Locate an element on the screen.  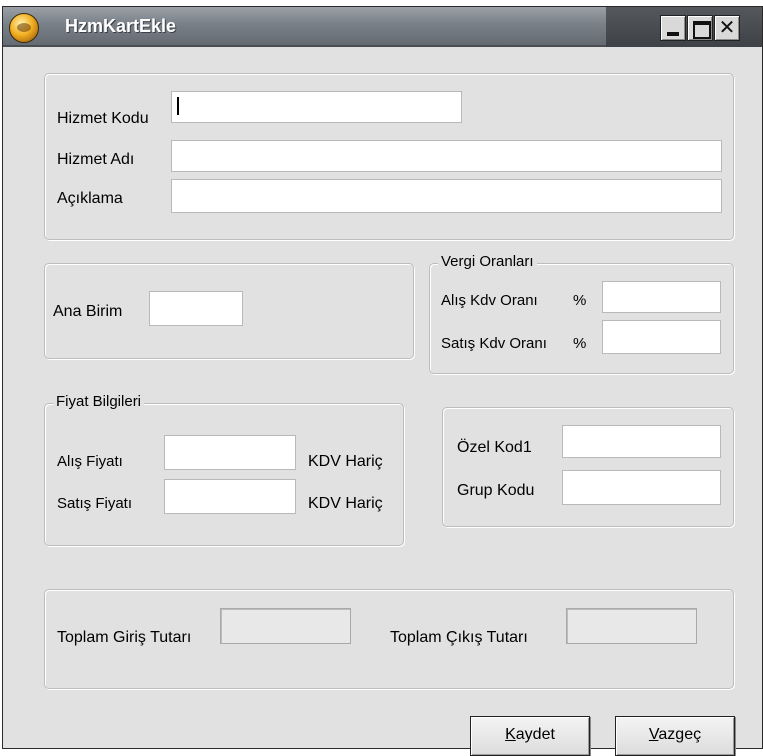
main-unit-input is located at coordinates (196, 308).